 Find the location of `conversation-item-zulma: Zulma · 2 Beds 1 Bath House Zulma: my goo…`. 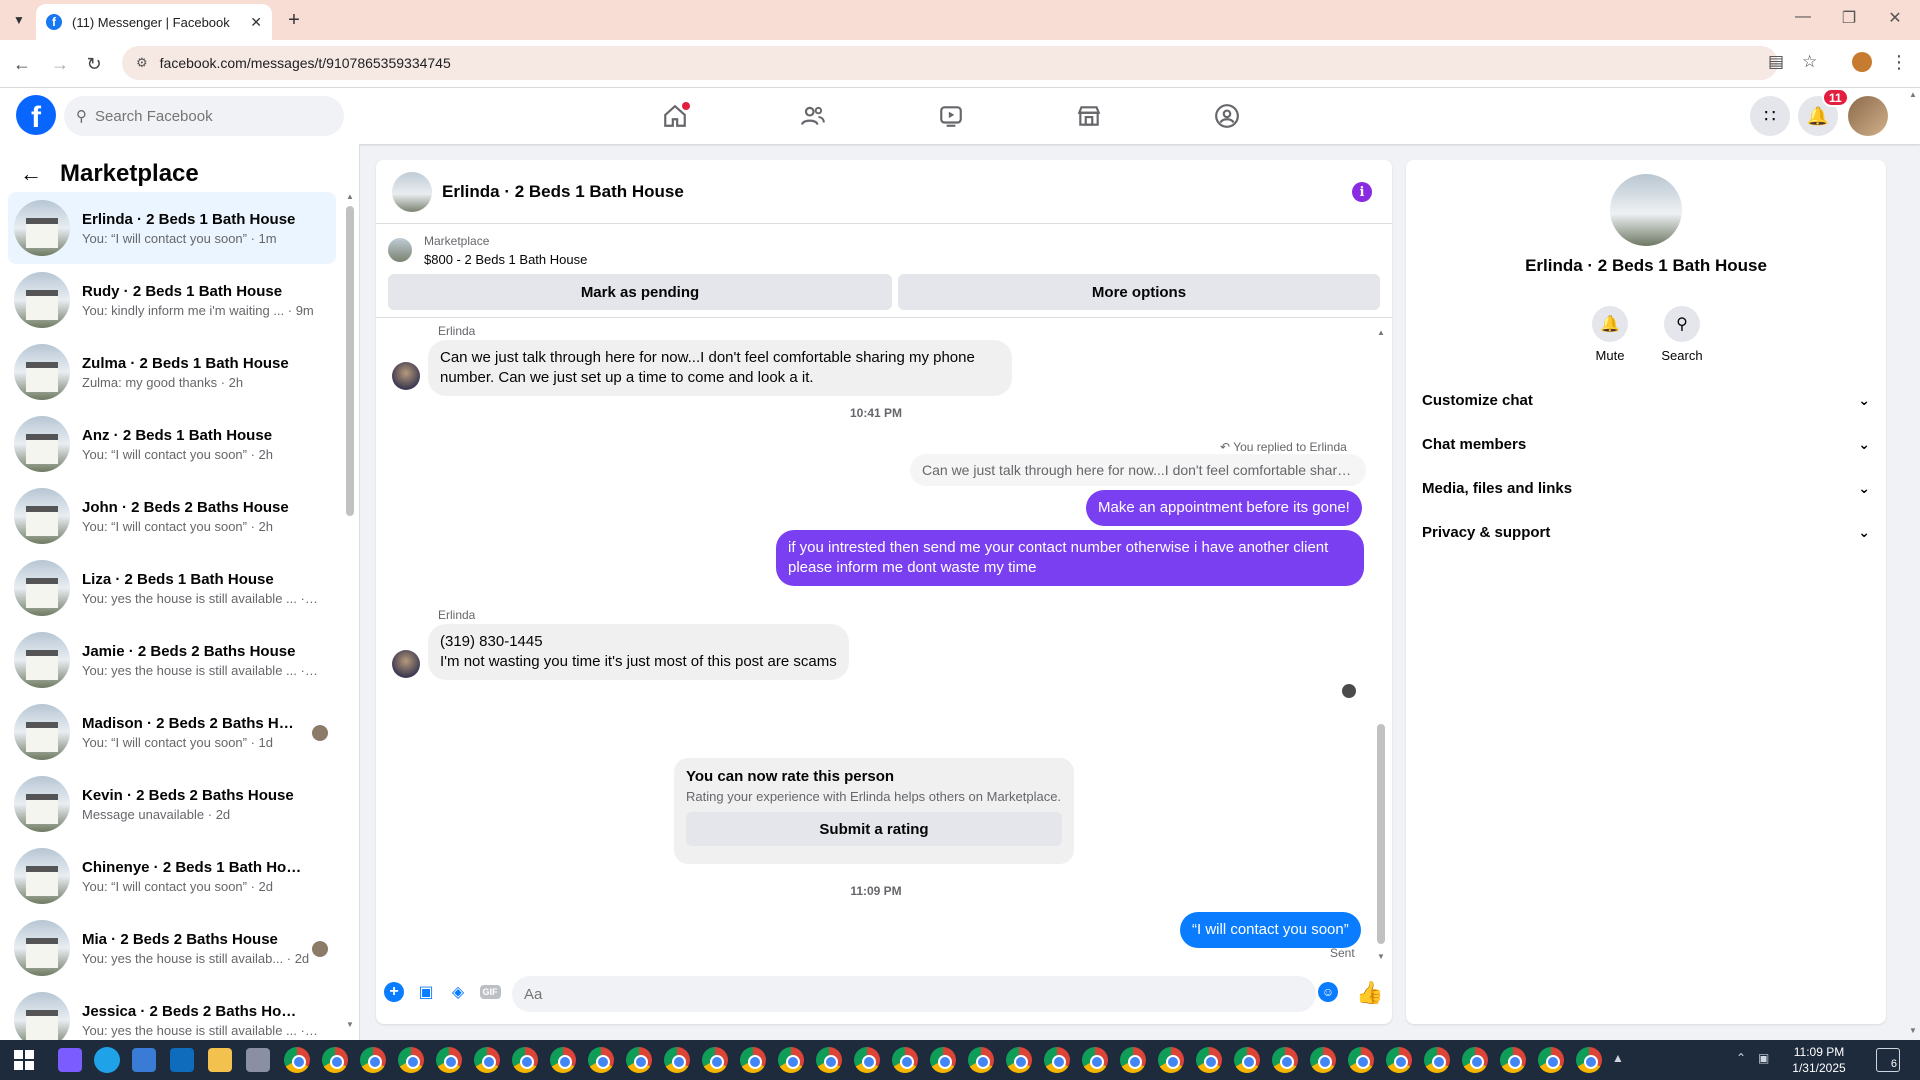

conversation-item-zulma: Zulma · 2 Beds 1 Bath House Zulma: my goo… is located at coordinates (172, 372).